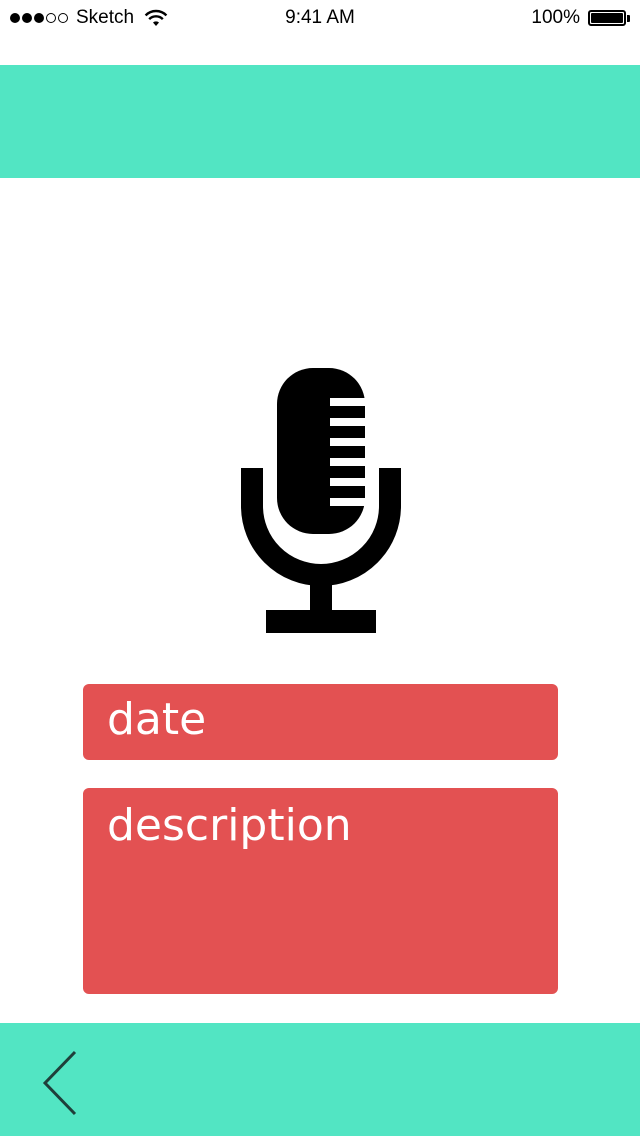  Describe the element at coordinates (555, 17) in the screenshot. I see `battery-percent: 100%` at that location.